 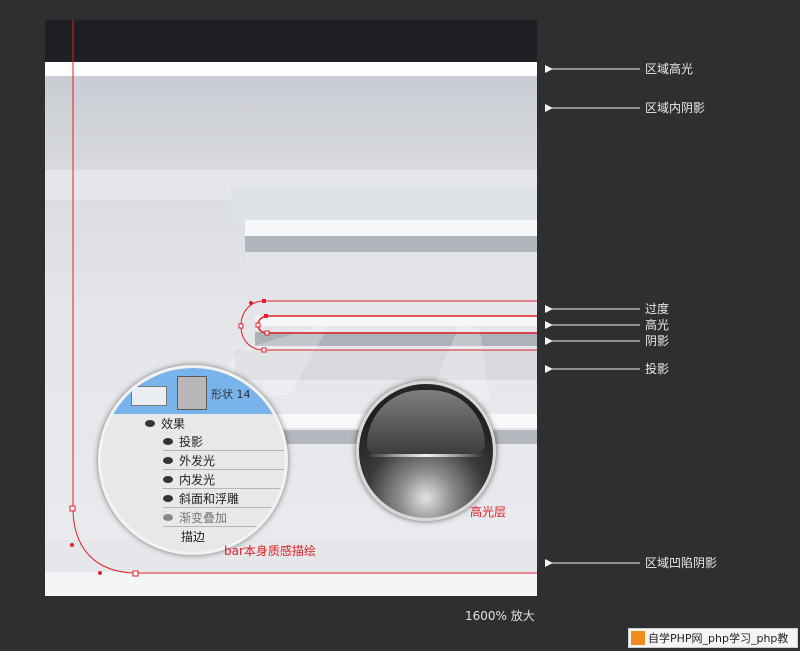 What do you see at coordinates (231, 394) in the screenshot?
I see `layer-name: 形状 14` at bounding box center [231, 394].